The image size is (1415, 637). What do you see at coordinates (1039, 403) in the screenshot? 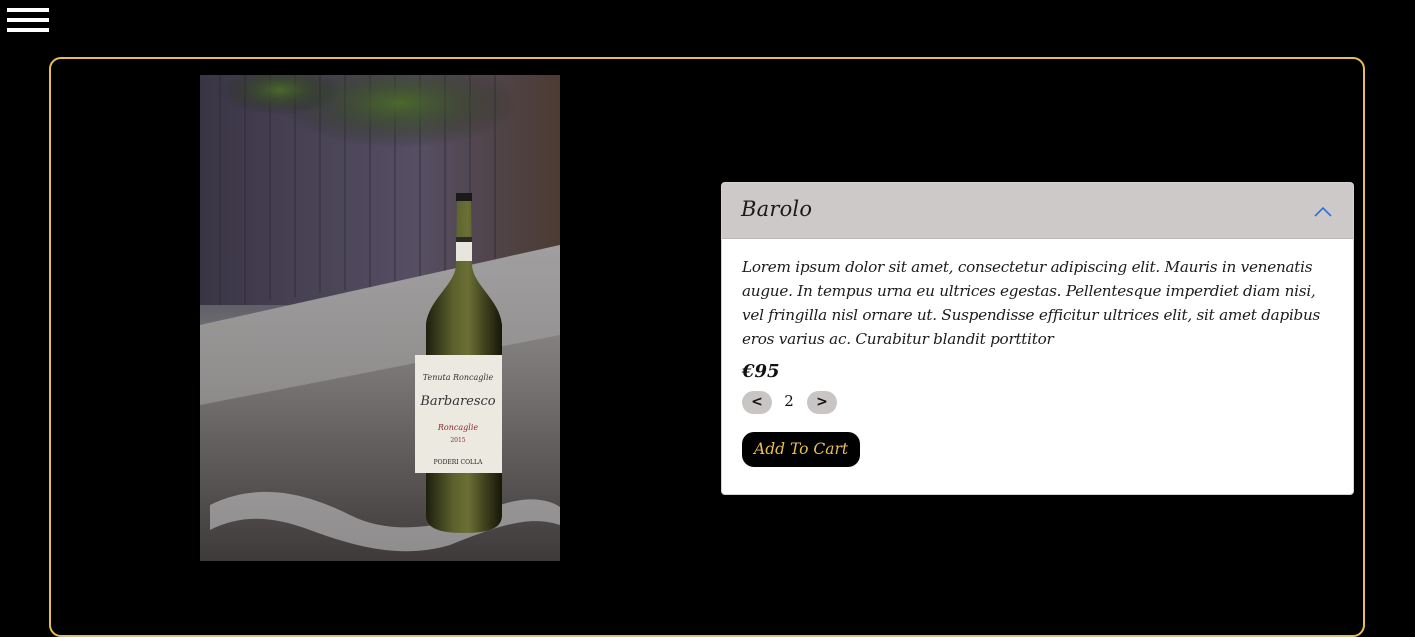
I see `quantity-stepper: < 2 >` at bounding box center [1039, 403].